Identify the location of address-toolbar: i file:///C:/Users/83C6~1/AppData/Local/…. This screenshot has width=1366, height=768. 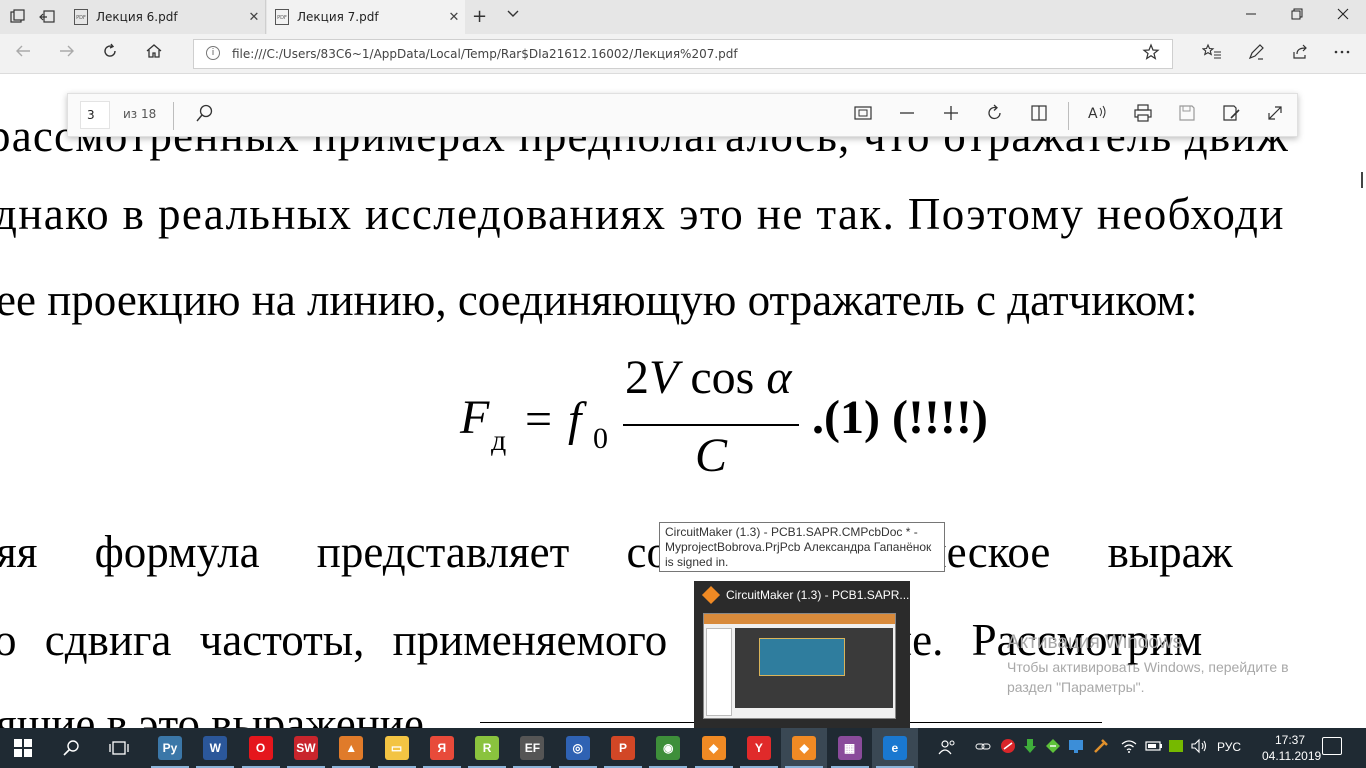
(683, 54).